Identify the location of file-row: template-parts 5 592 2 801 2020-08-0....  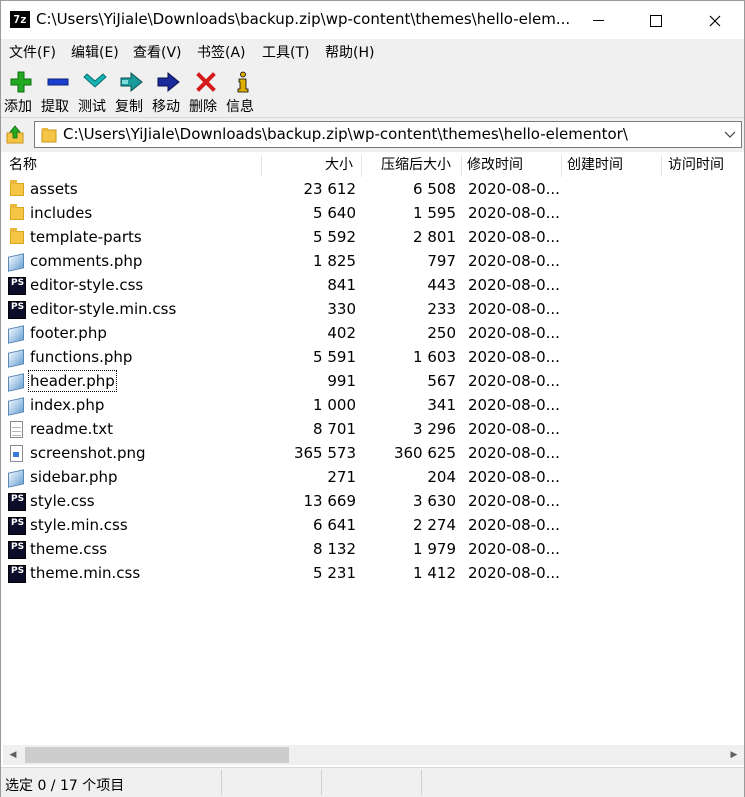
(373, 238).